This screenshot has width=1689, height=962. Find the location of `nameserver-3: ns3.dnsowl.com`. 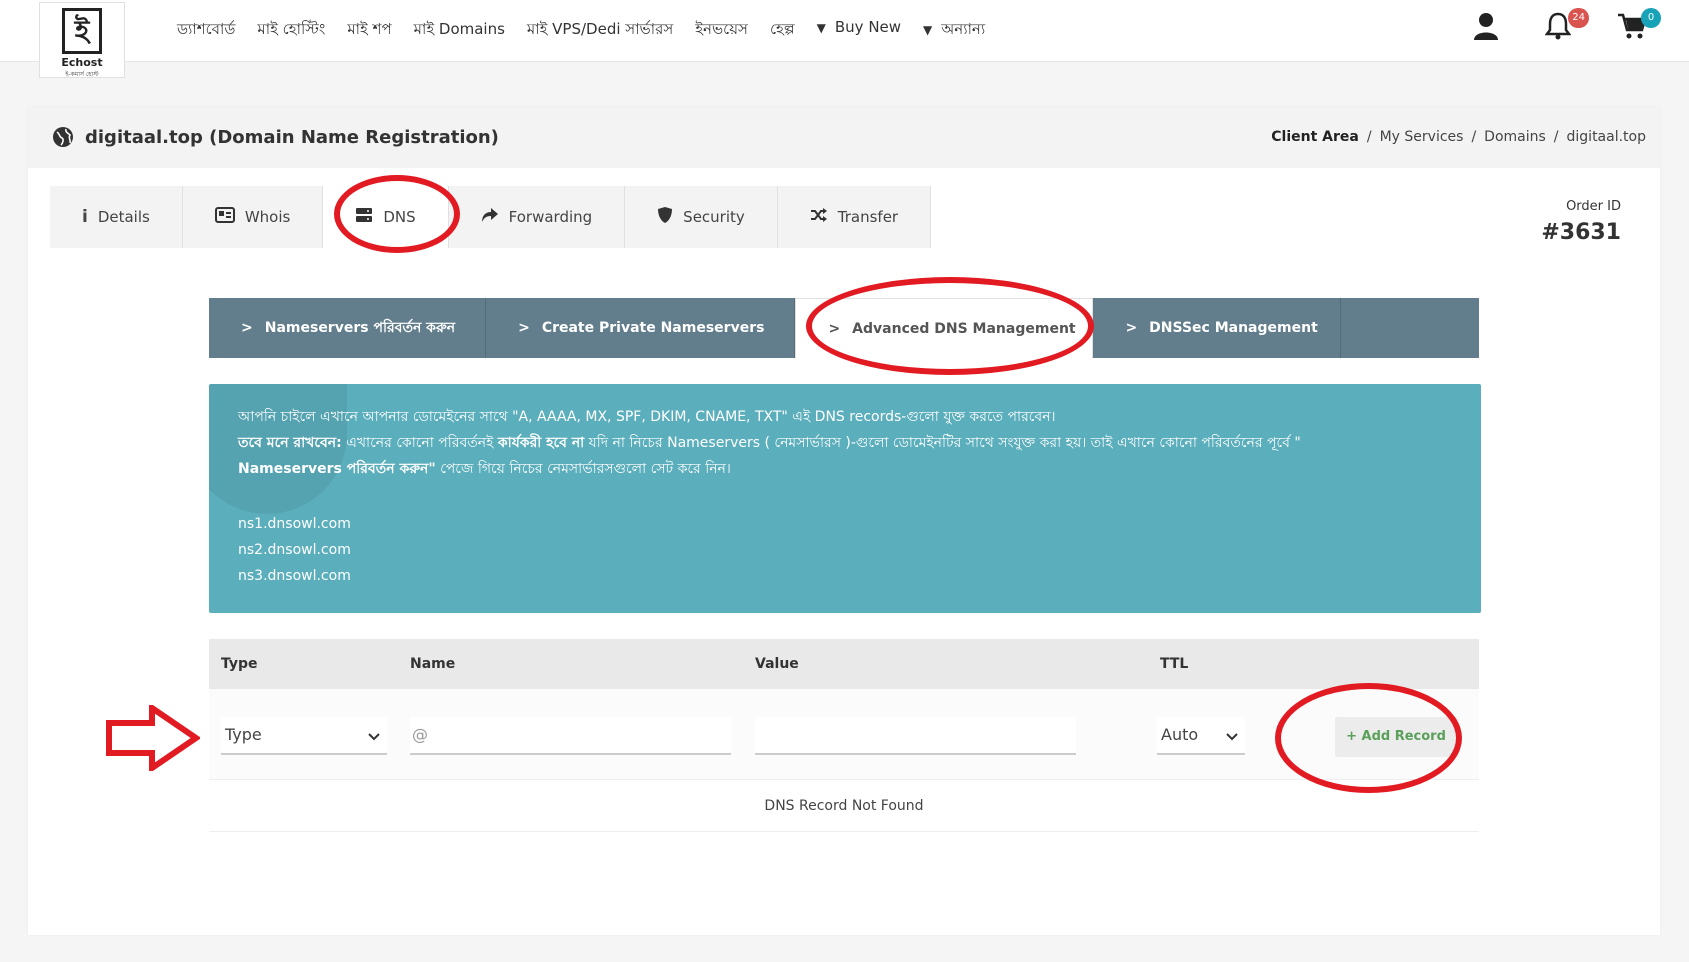

nameserver-3: ns3.dnsowl.com is located at coordinates (294, 576).